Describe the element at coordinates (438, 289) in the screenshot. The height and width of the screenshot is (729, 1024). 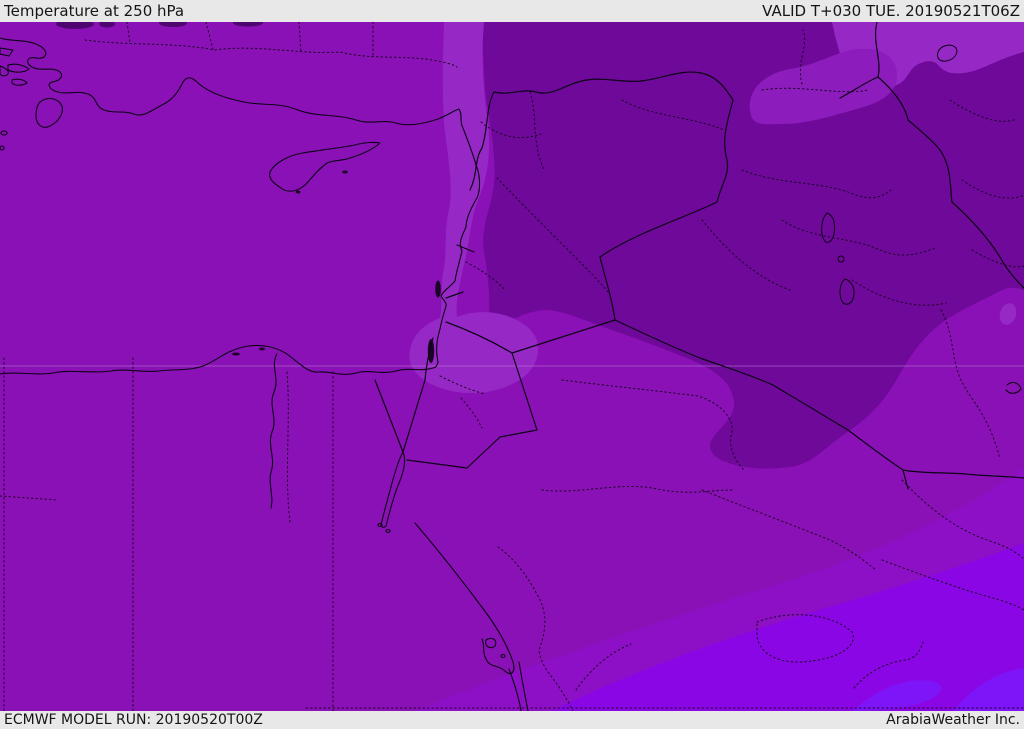
I see `sea-of-galilee` at that location.